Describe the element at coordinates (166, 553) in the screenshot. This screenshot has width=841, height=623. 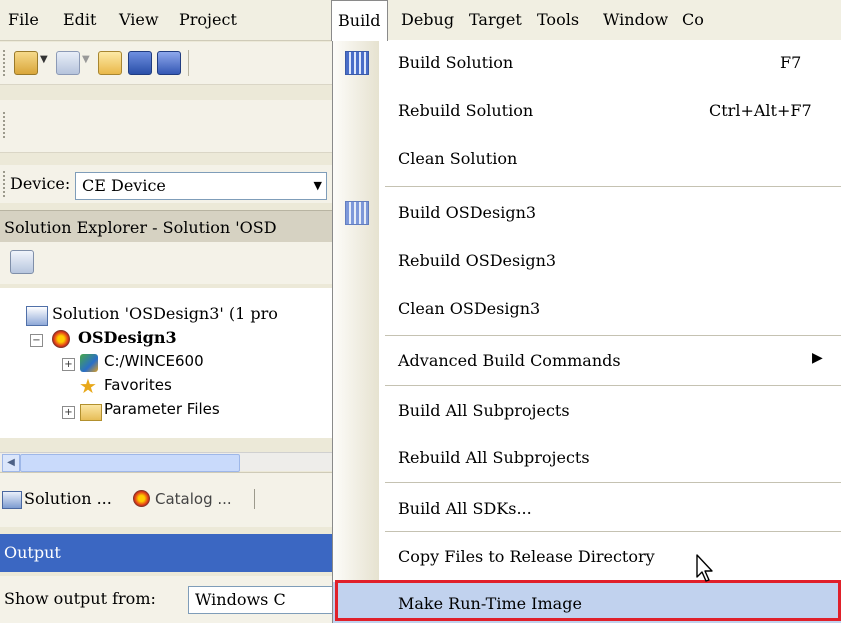
I see `output-title: Output` at that location.